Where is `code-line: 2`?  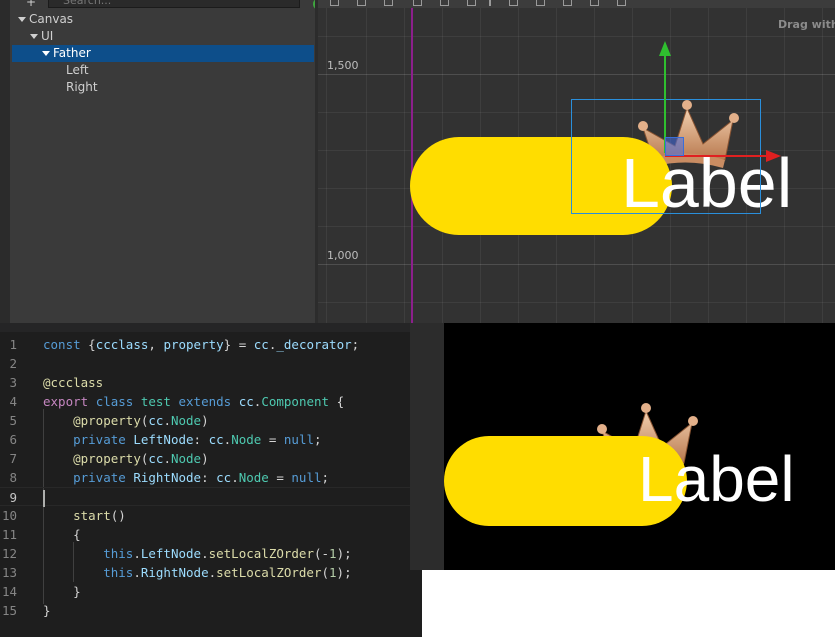 code-line: 2 is located at coordinates (211, 363).